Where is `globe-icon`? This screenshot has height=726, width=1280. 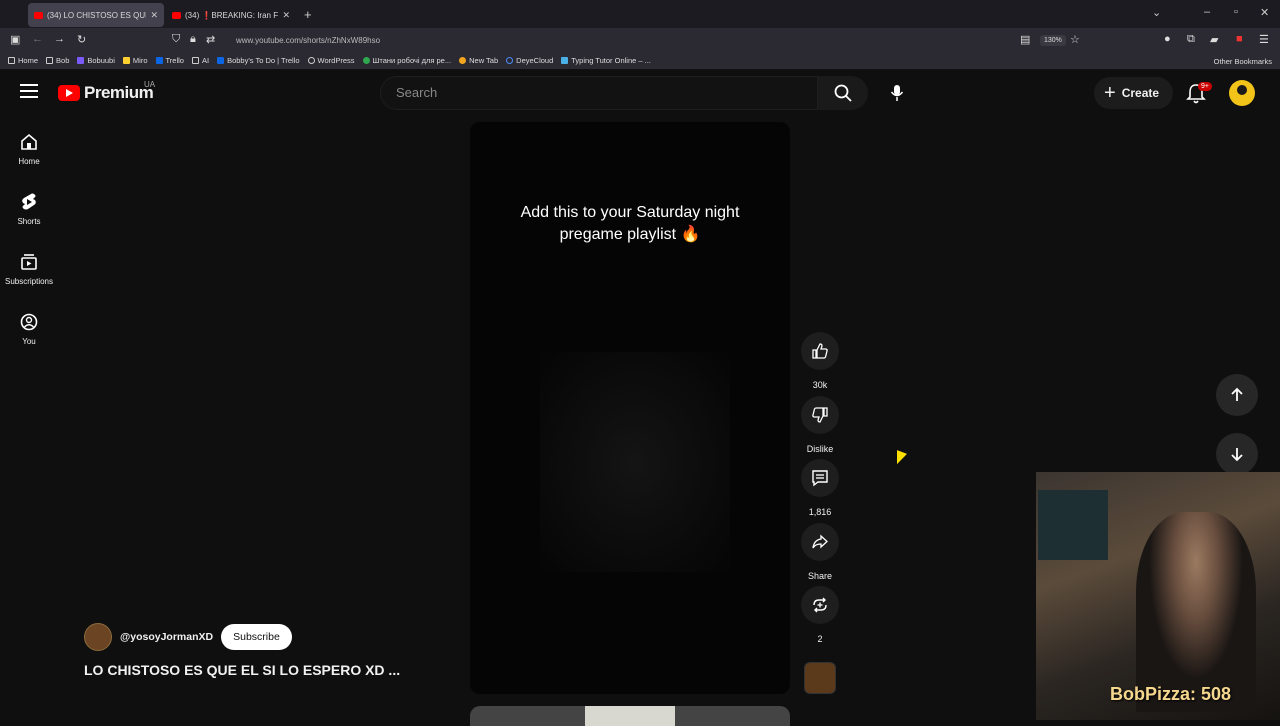
globe-icon is located at coordinates (311, 60).